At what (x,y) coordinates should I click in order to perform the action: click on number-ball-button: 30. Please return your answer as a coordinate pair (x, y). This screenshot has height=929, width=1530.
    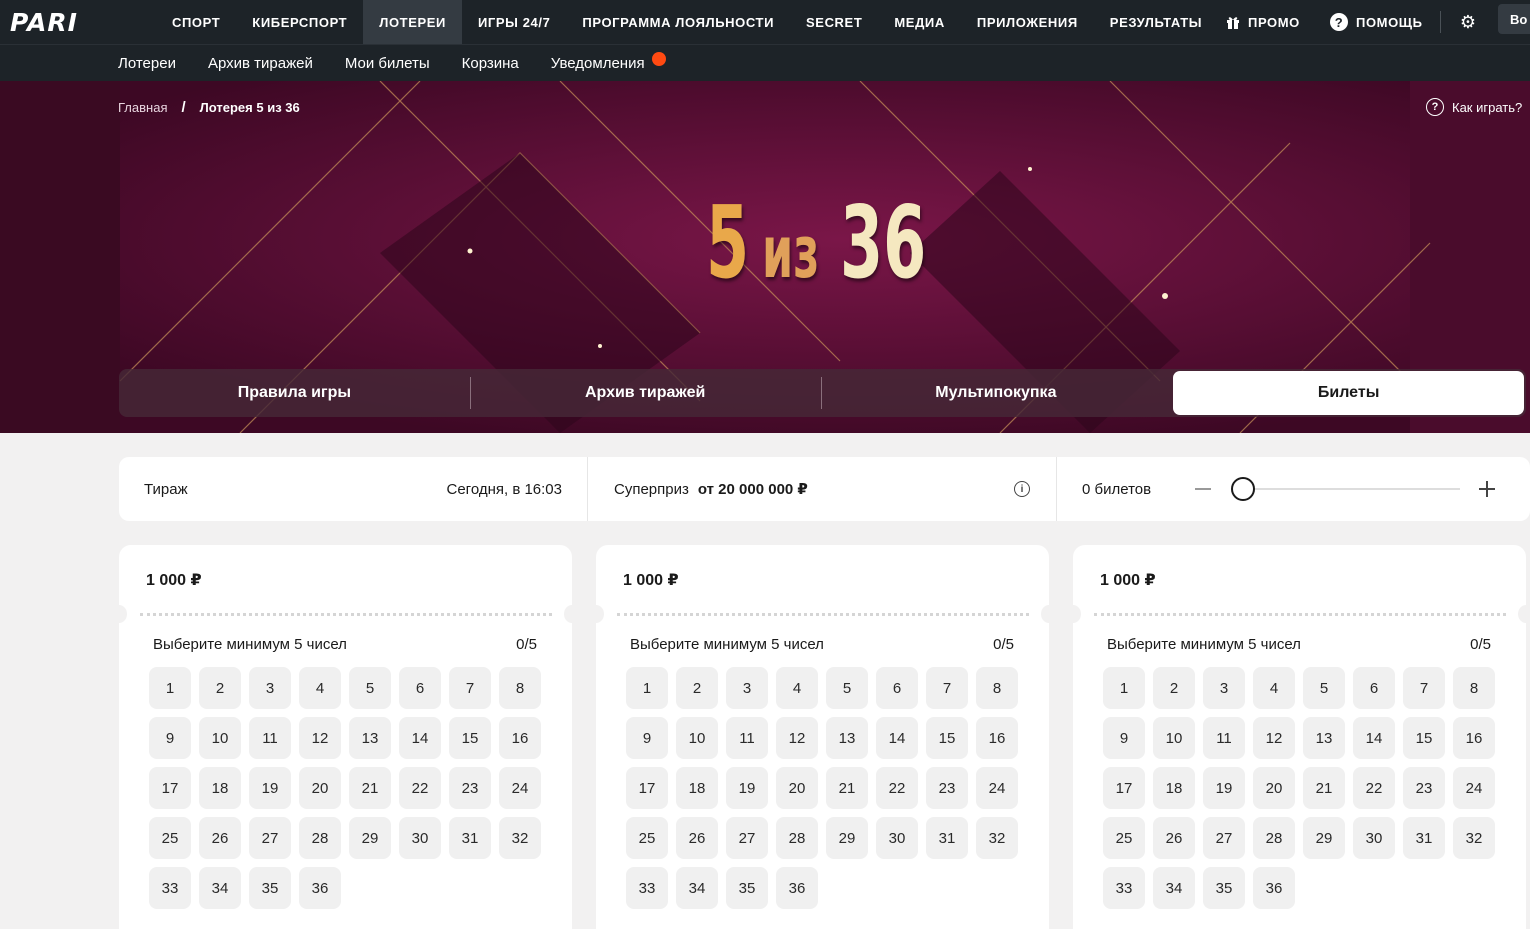
    Looking at the image, I should click on (897, 838).